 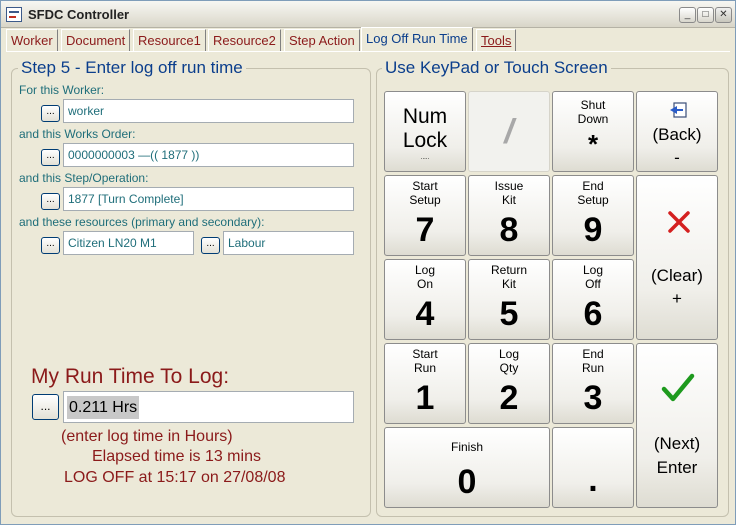 What do you see at coordinates (425, 354) in the screenshot?
I see `key-1-label-1: Start` at bounding box center [425, 354].